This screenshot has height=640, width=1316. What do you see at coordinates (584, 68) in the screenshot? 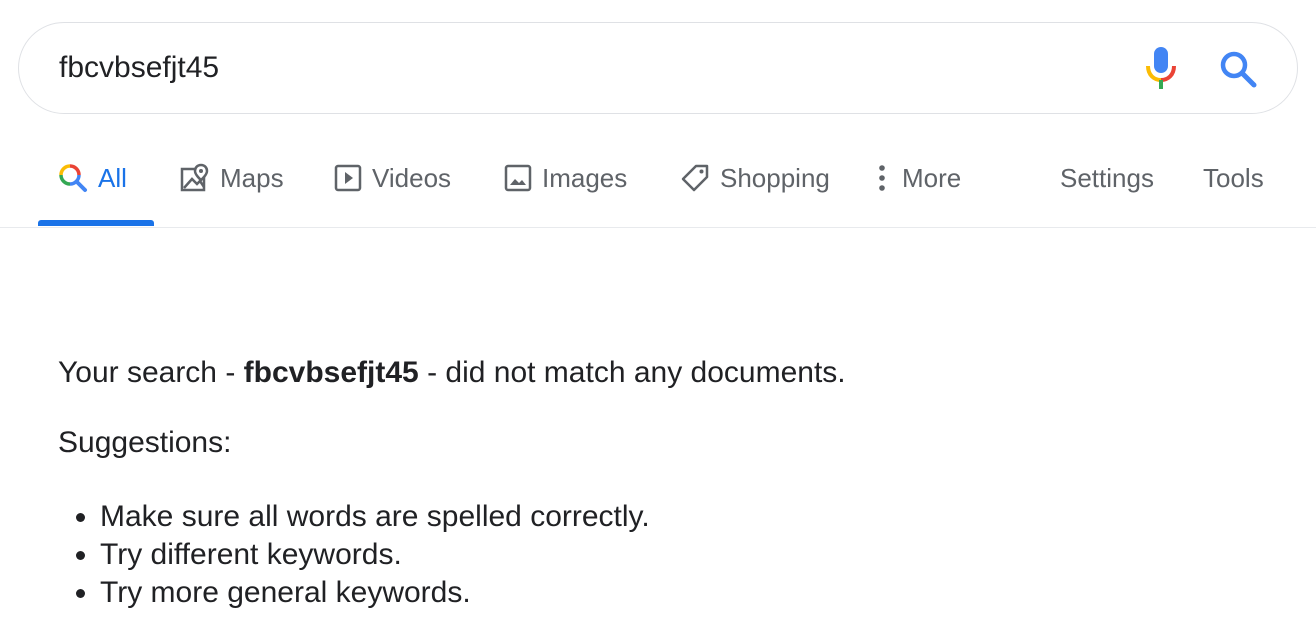
I see `search-input` at bounding box center [584, 68].